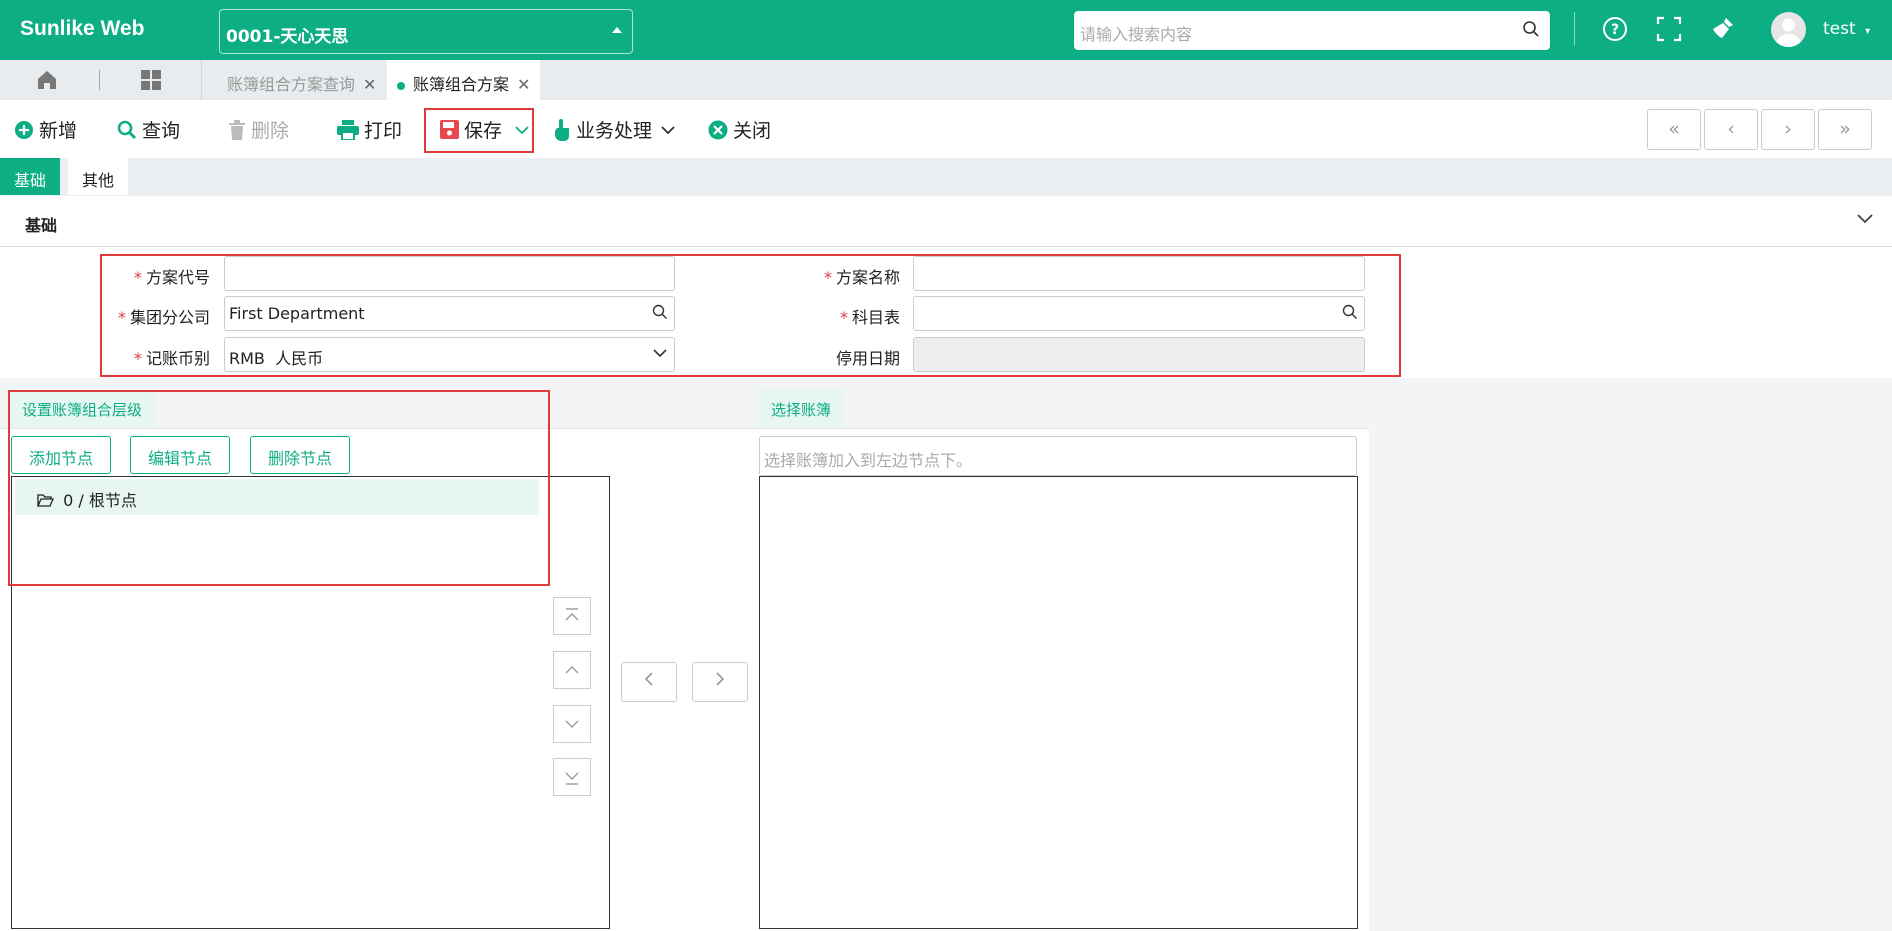 The image size is (1892, 931). What do you see at coordinates (1788, 129) in the screenshot?
I see `next-record-button: ›` at bounding box center [1788, 129].